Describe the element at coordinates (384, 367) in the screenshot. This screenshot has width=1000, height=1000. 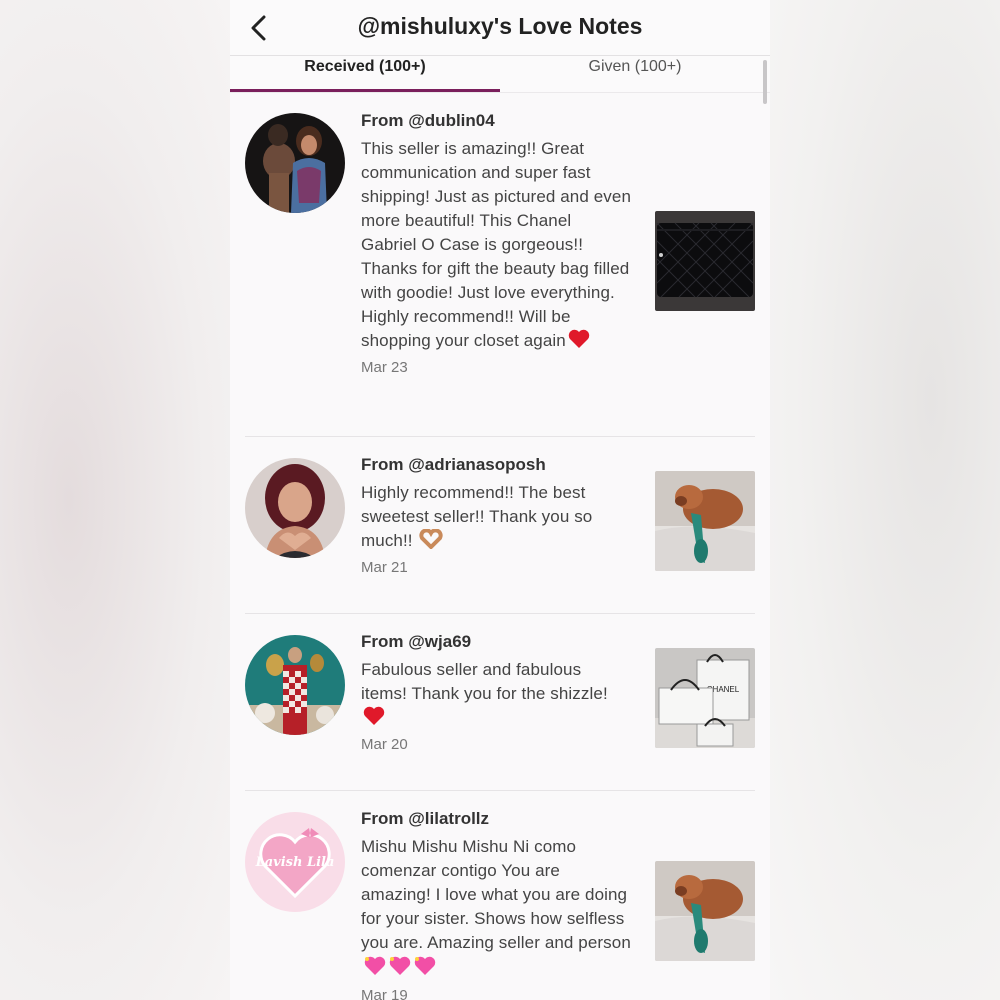
I see `note-date: Mar 23` at that location.